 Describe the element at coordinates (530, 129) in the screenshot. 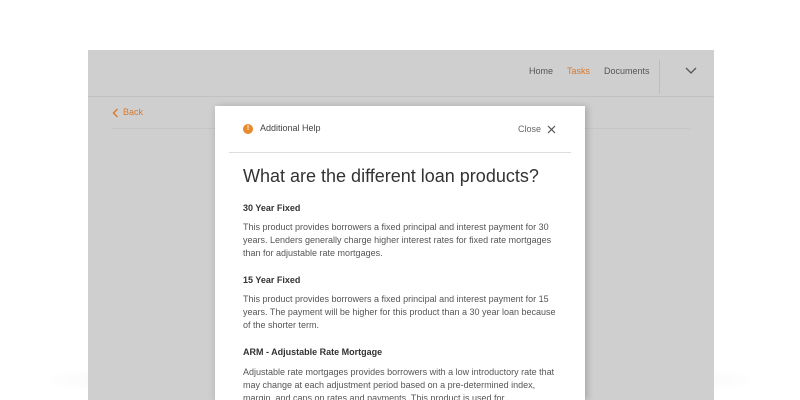

I see `close-label: Close` at that location.